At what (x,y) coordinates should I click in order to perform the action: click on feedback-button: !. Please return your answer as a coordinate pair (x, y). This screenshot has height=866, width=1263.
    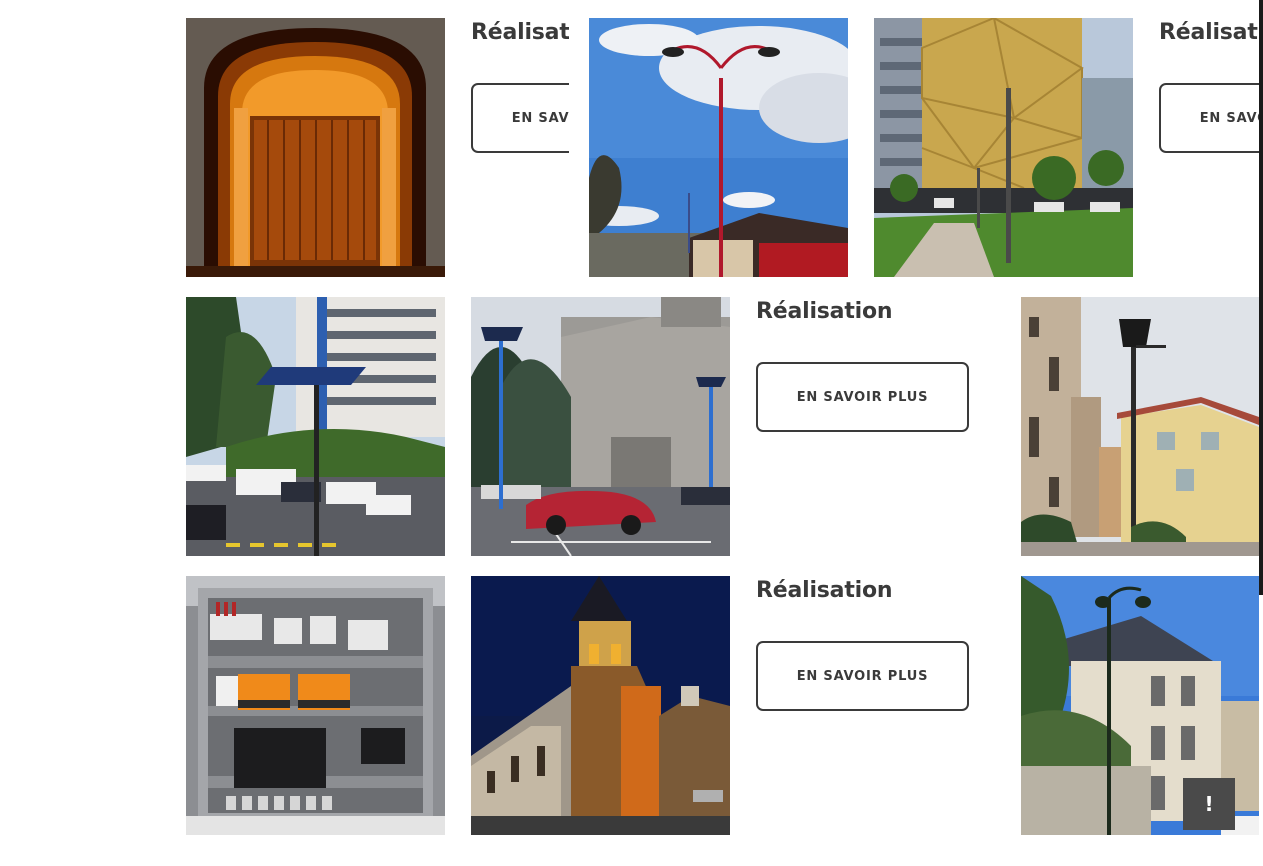
    Looking at the image, I should click on (1209, 804).